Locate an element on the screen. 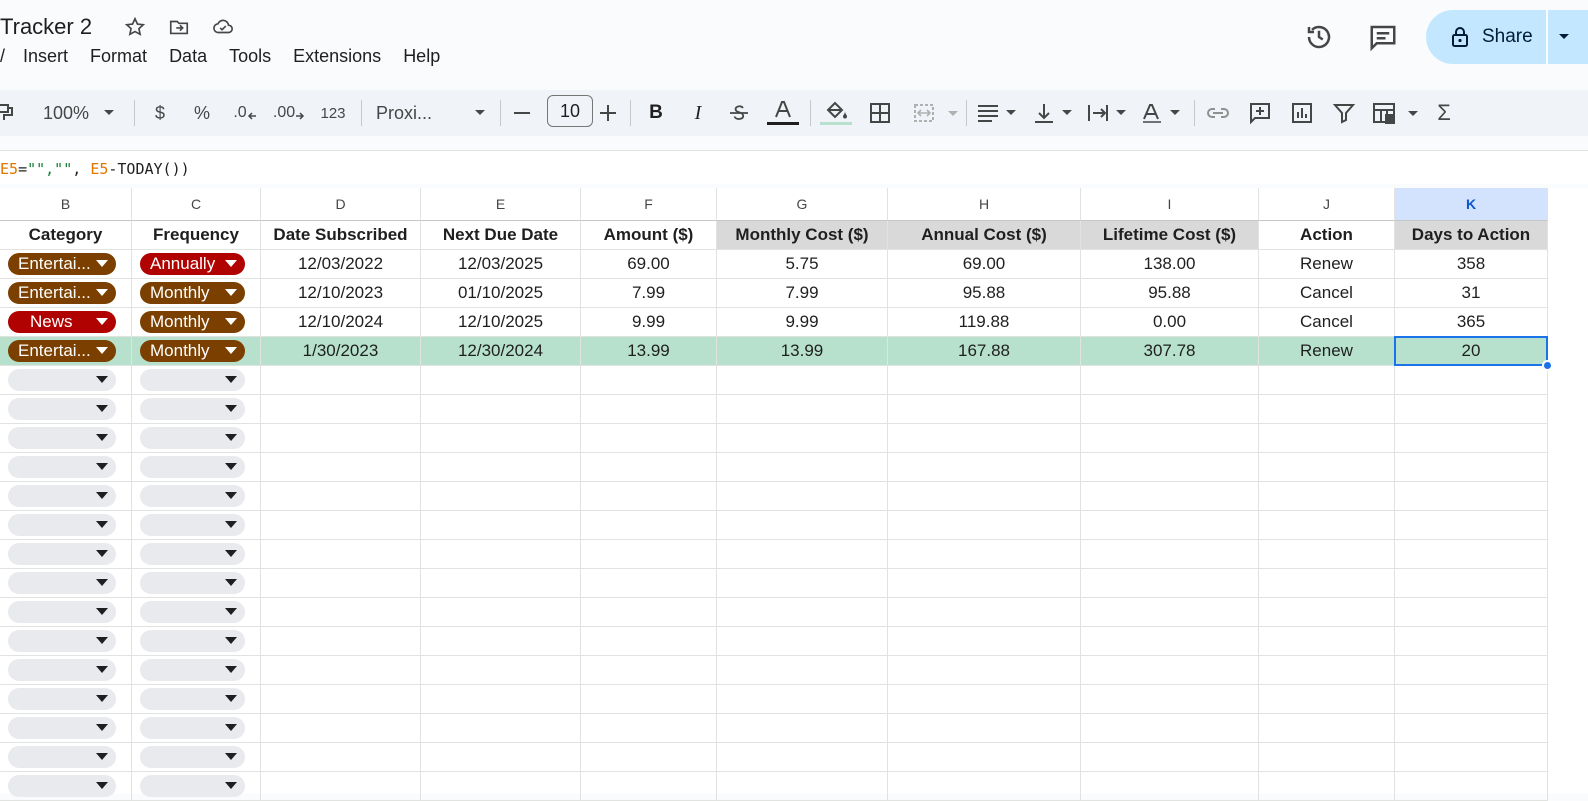 The width and height of the screenshot is (1588, 801). table-cell: 12/03/2022 is located at coordinates (341, 264).